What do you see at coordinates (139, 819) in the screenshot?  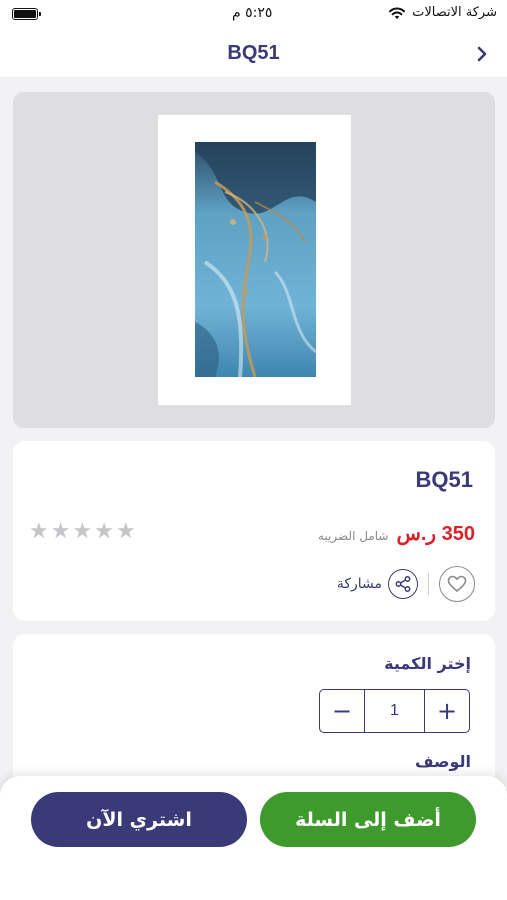 I see `buy-now-button: اشتري الآن` at bounding box center [139, 819].